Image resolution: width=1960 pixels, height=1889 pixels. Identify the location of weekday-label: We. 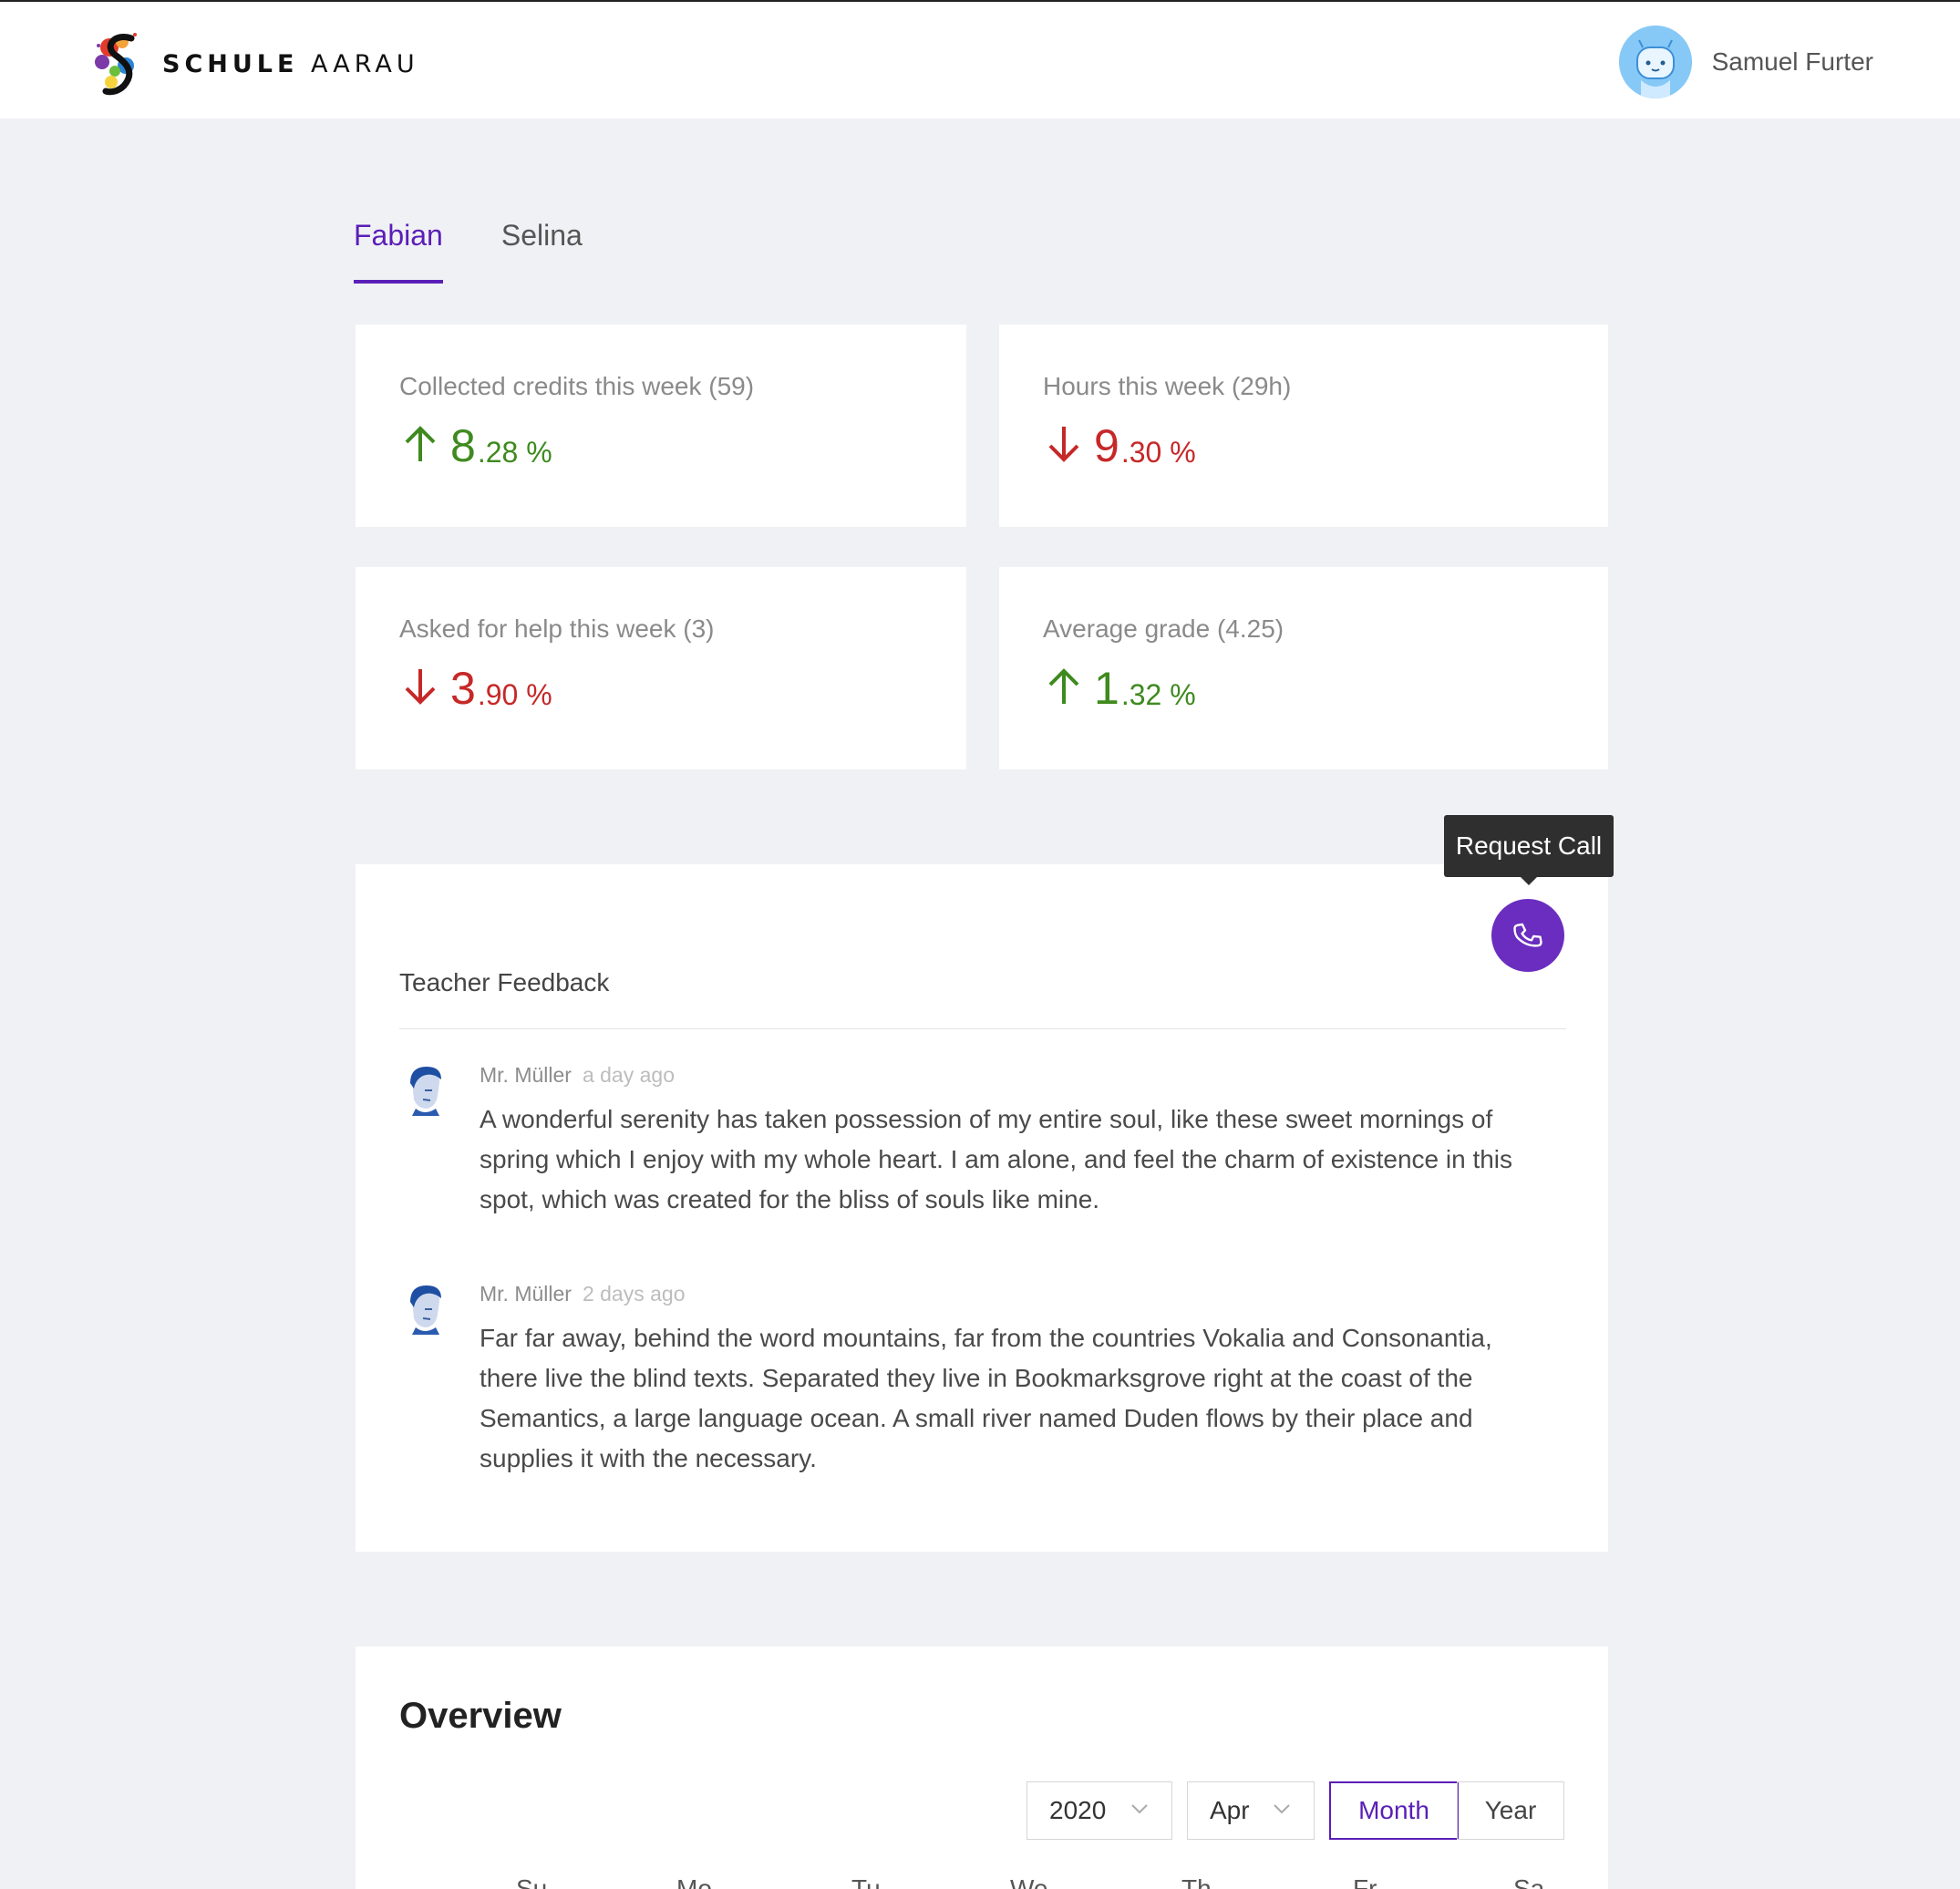
(1029, 1882).